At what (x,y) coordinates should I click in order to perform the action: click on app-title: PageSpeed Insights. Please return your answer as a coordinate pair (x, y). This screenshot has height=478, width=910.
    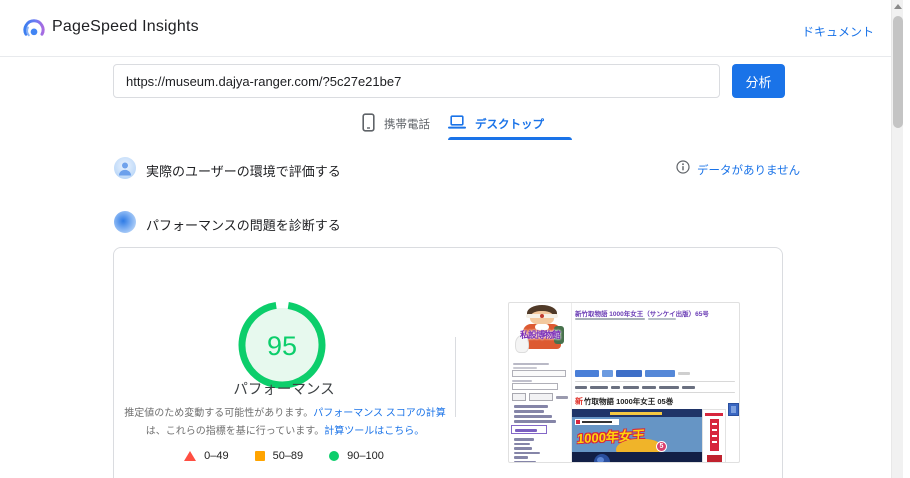
    Looking at the image, I should click on (125, 26).